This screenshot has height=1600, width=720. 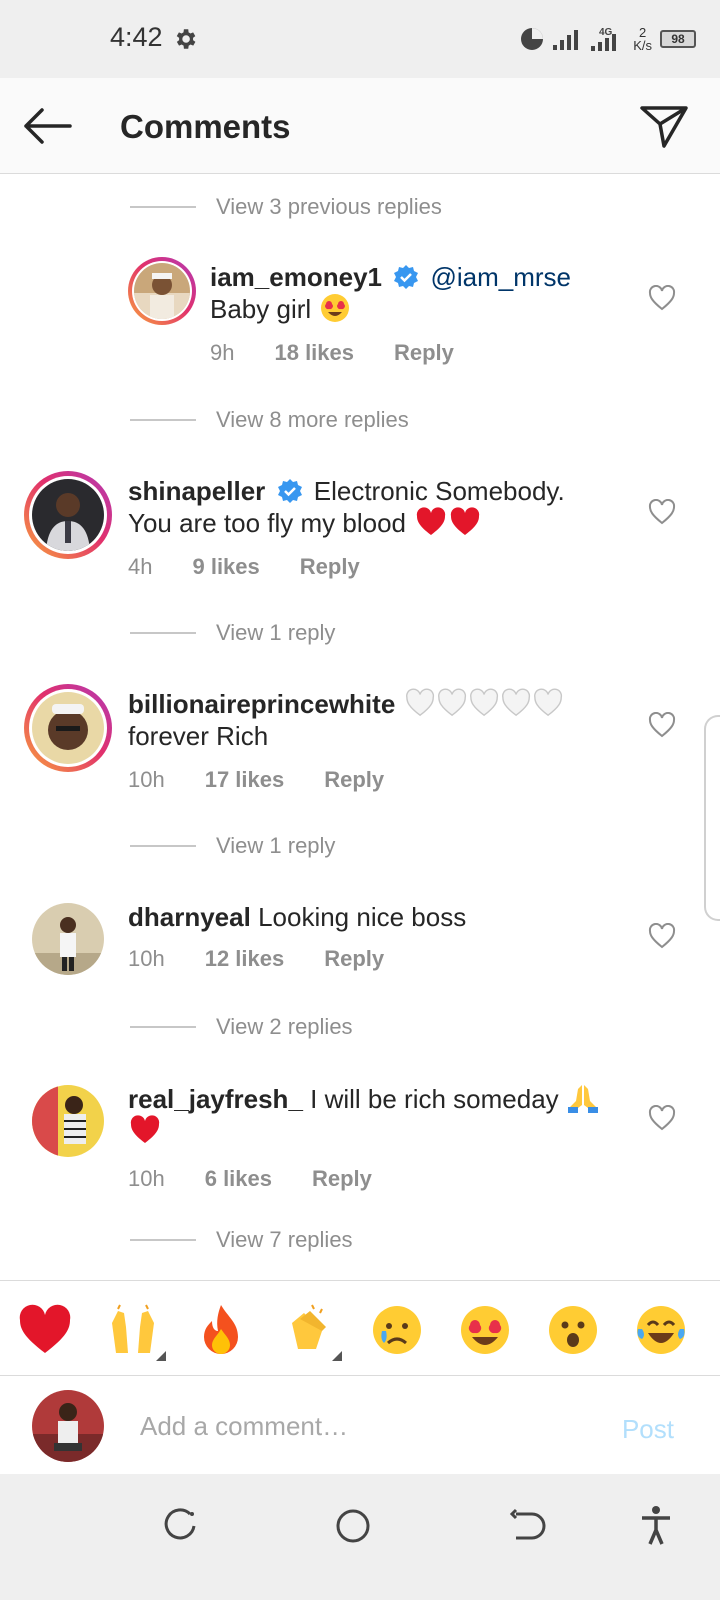 I want to click on status-icons: 4G 2 K/s 98, so click(x=607, y=39).